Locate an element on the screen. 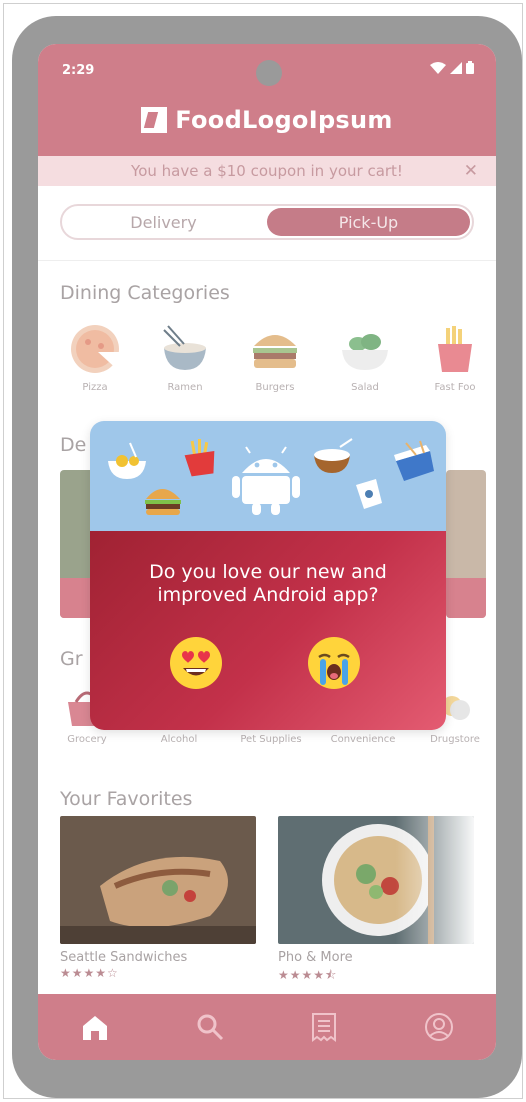 This screenshot has width=526, height=1102. account-icon is located at coordinates (439, 1027).